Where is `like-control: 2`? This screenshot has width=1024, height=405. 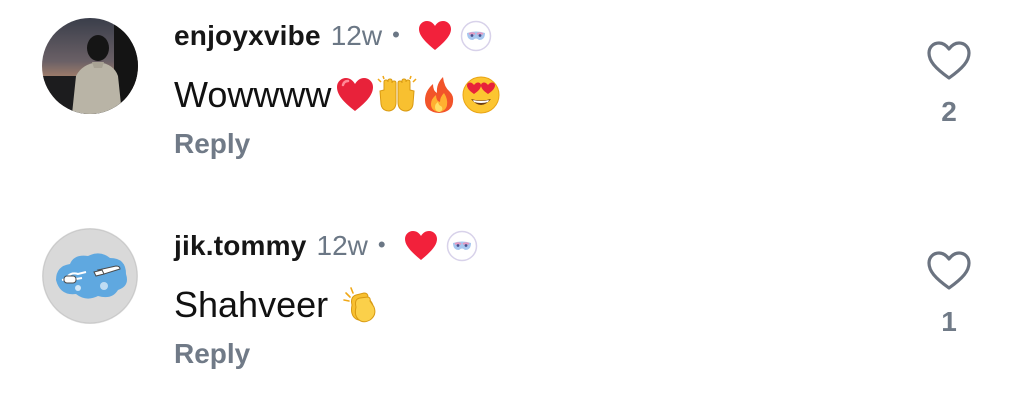
like-control: 2 is located at coordinates (949, 84).